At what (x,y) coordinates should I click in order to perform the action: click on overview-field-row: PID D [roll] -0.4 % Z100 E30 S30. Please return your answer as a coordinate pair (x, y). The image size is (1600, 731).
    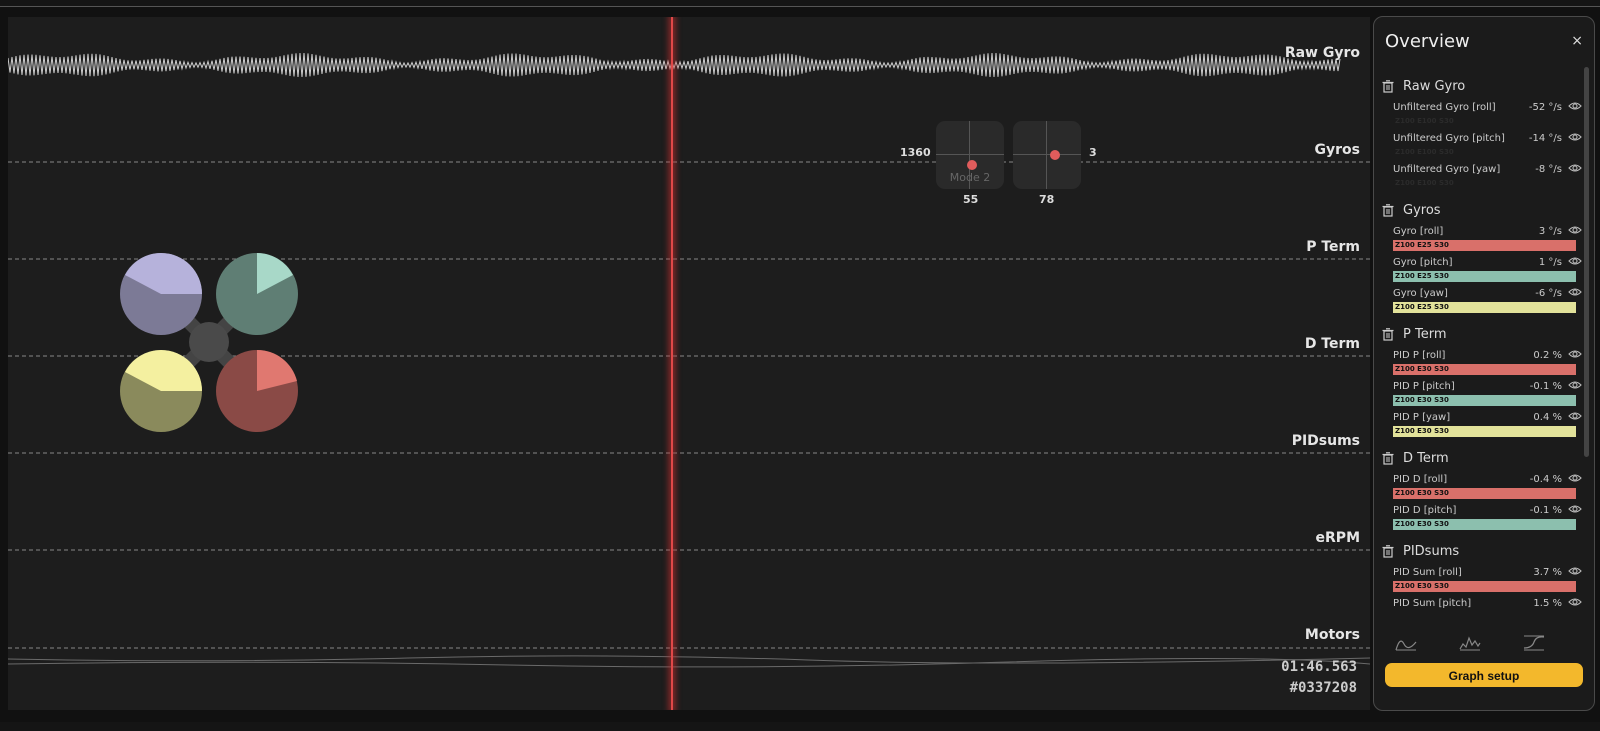
    Looking at the image, I should click on (1482, 487).